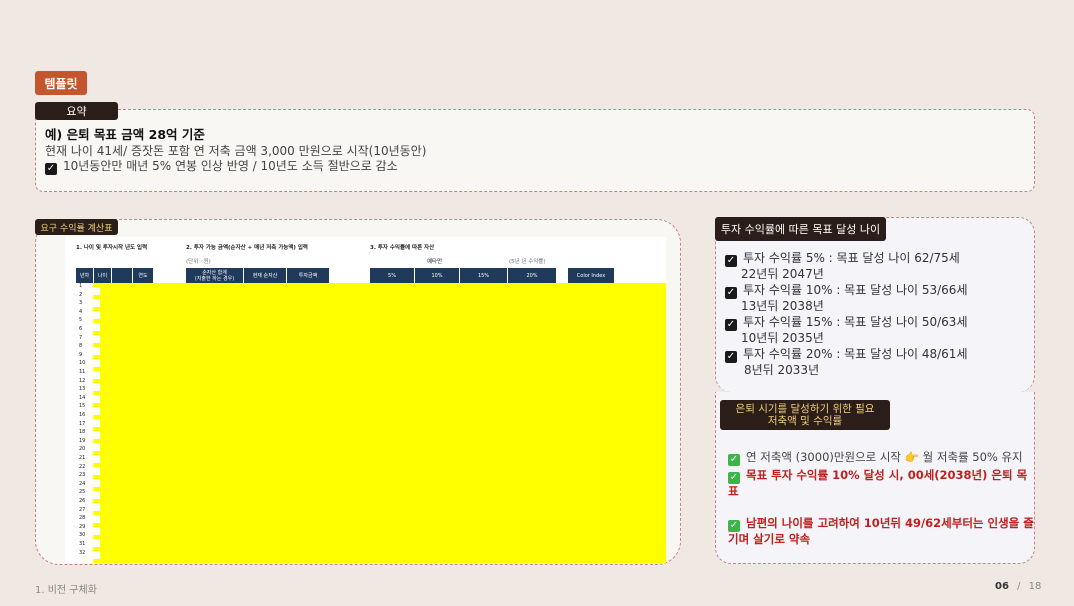 The image size is (1074, 606). Describe the element at coordinates (214, 275) in the screenshot. I see `hdr-net-total: 순자산 합계 (지출한 하는 경우)` at that location.